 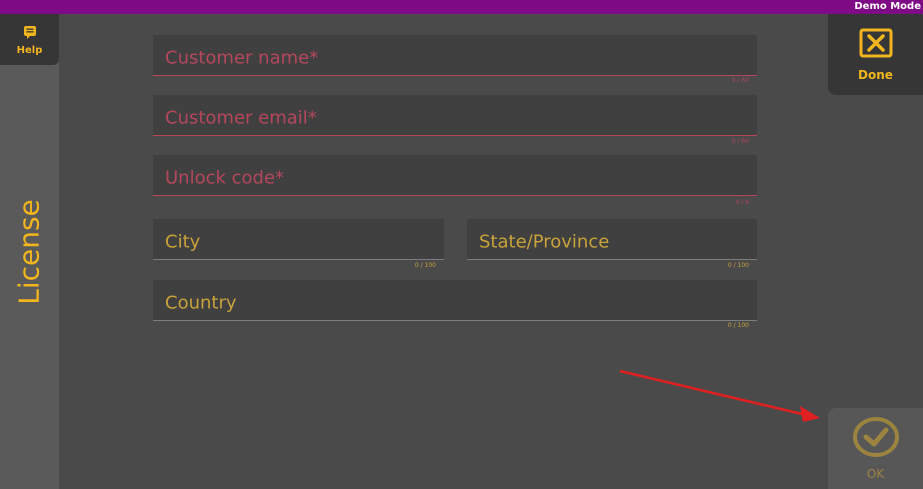 I want to click on ok-button: OK, so click(x=875, y=448).